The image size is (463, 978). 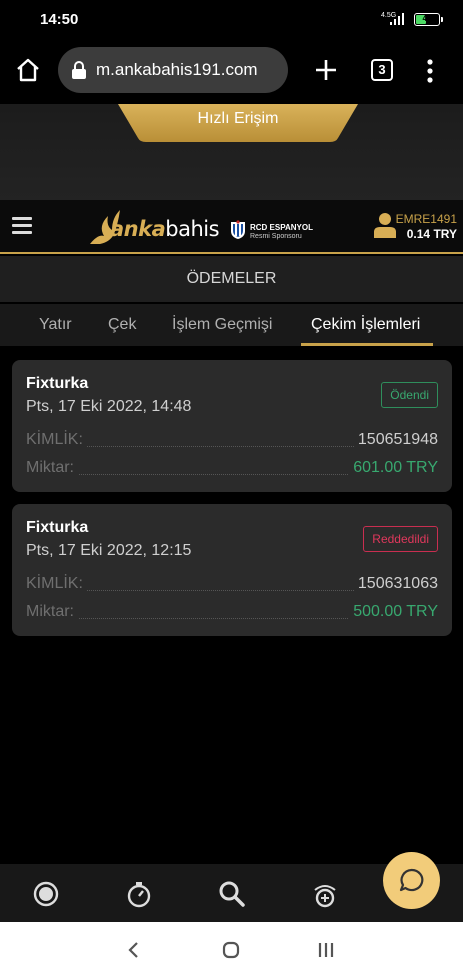 I want to click on casino-wheel-icon, so click(x=325, y=894).